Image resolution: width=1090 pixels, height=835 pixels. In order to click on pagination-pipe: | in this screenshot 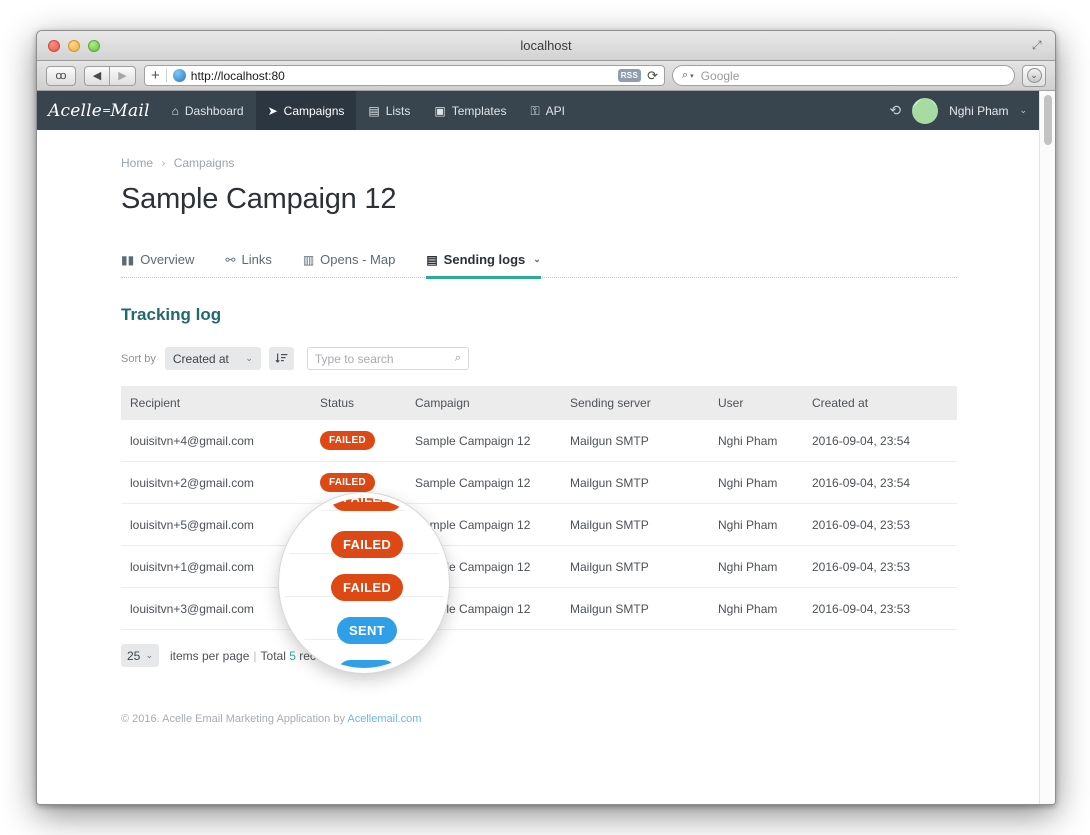, I will do `click(255, 655)`.